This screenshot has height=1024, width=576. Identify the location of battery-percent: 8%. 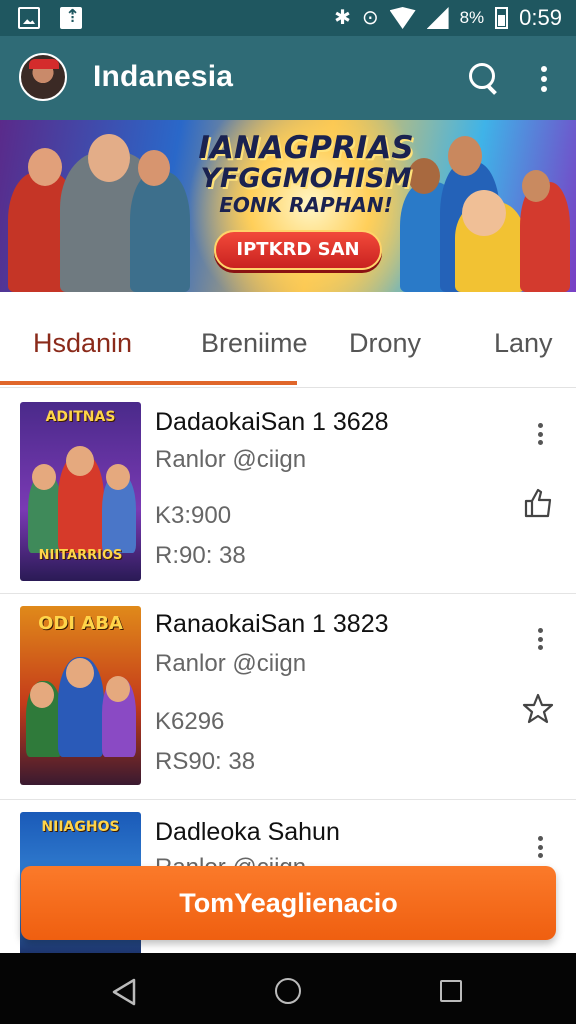
(472, 17).